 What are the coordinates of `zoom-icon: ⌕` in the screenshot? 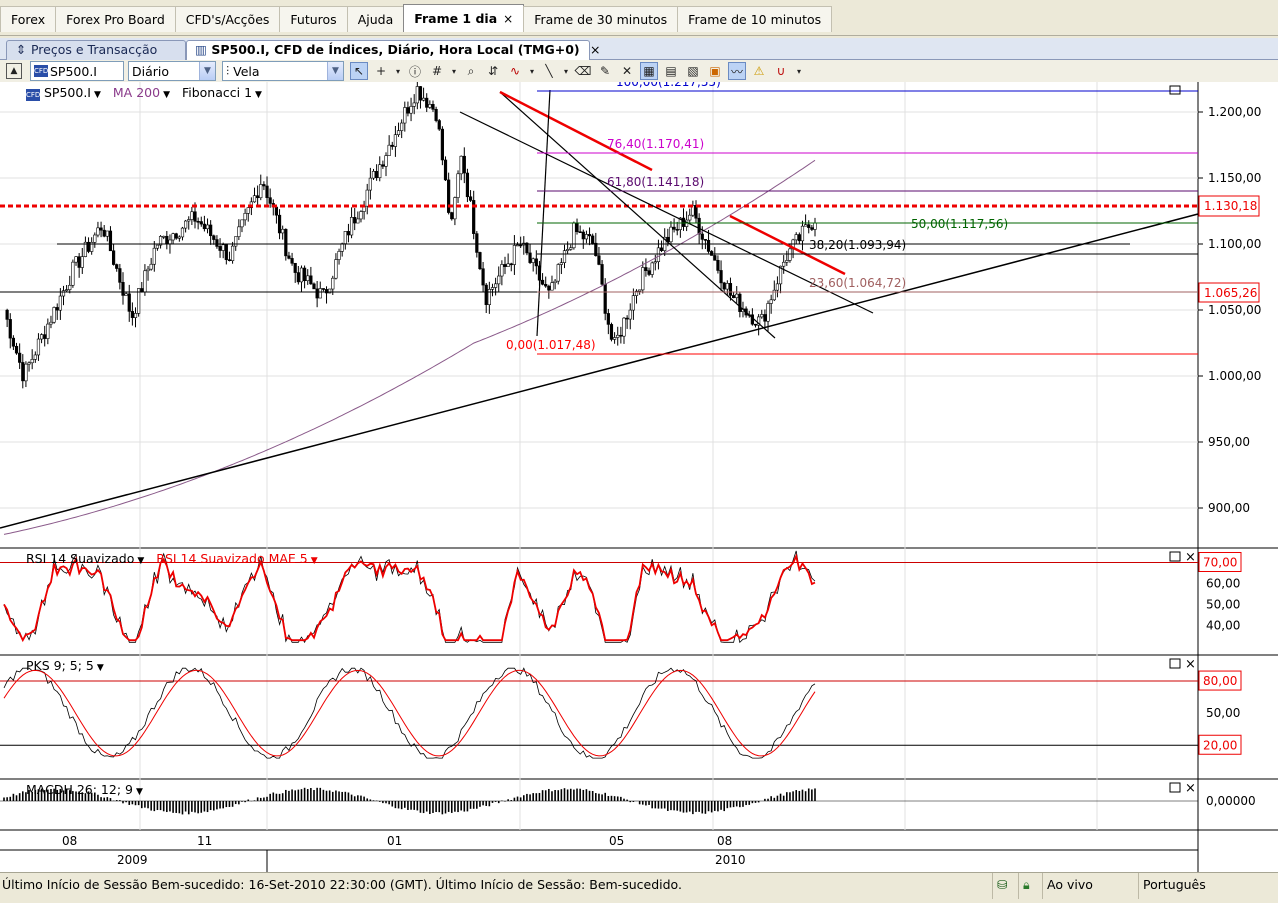 It's located at (471, 71).